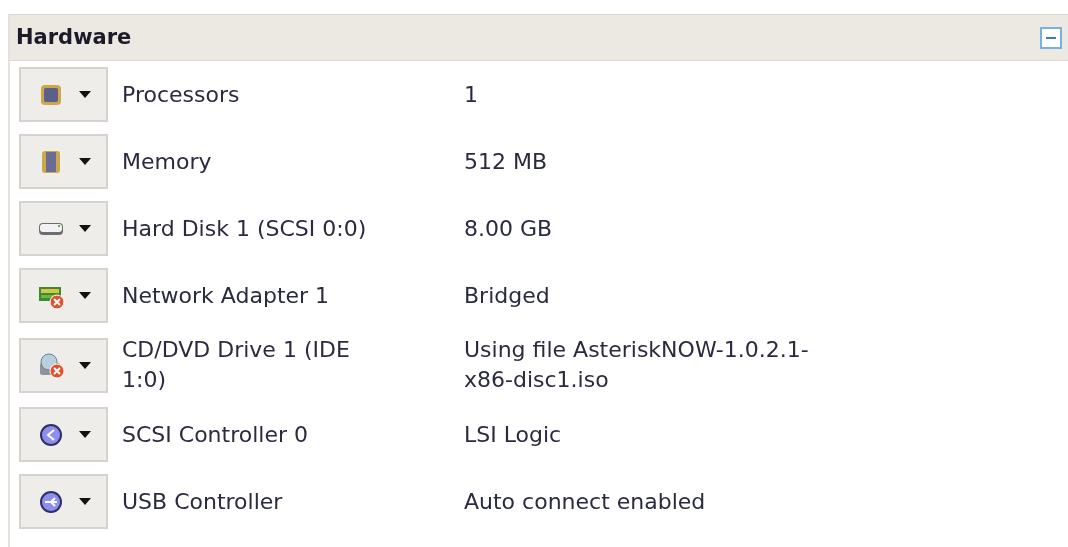 This screenshot has width=1068, height=547. Describe the element at coordinates (203, 501) in the screenshot. I see `device-label: USB Controller` at that location.